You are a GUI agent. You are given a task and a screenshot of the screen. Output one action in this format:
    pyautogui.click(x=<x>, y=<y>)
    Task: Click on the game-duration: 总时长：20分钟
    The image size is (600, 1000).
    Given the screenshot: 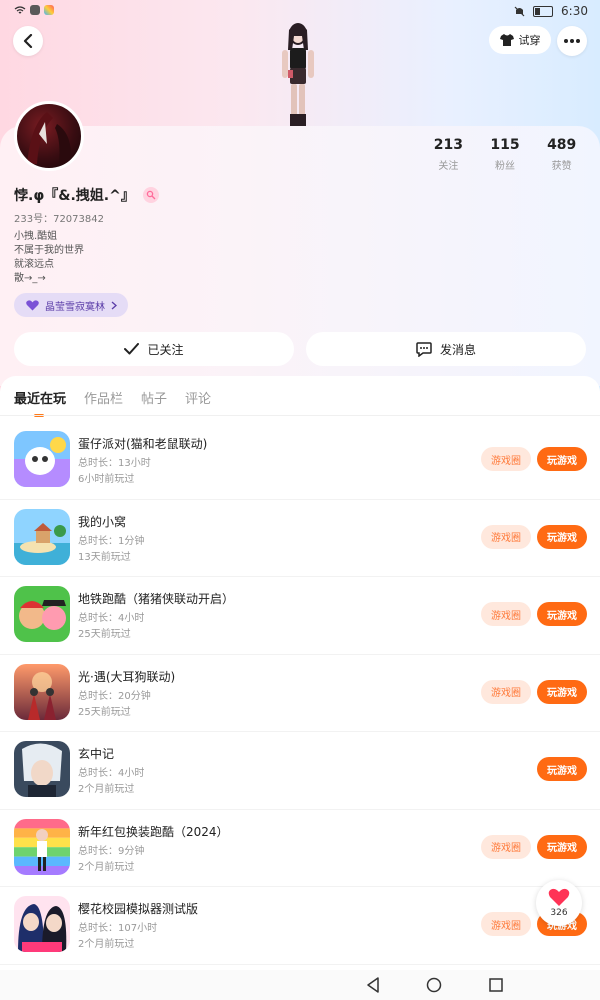 What is the action you would take?
    pyautogui.click(x=114, y=696)
    